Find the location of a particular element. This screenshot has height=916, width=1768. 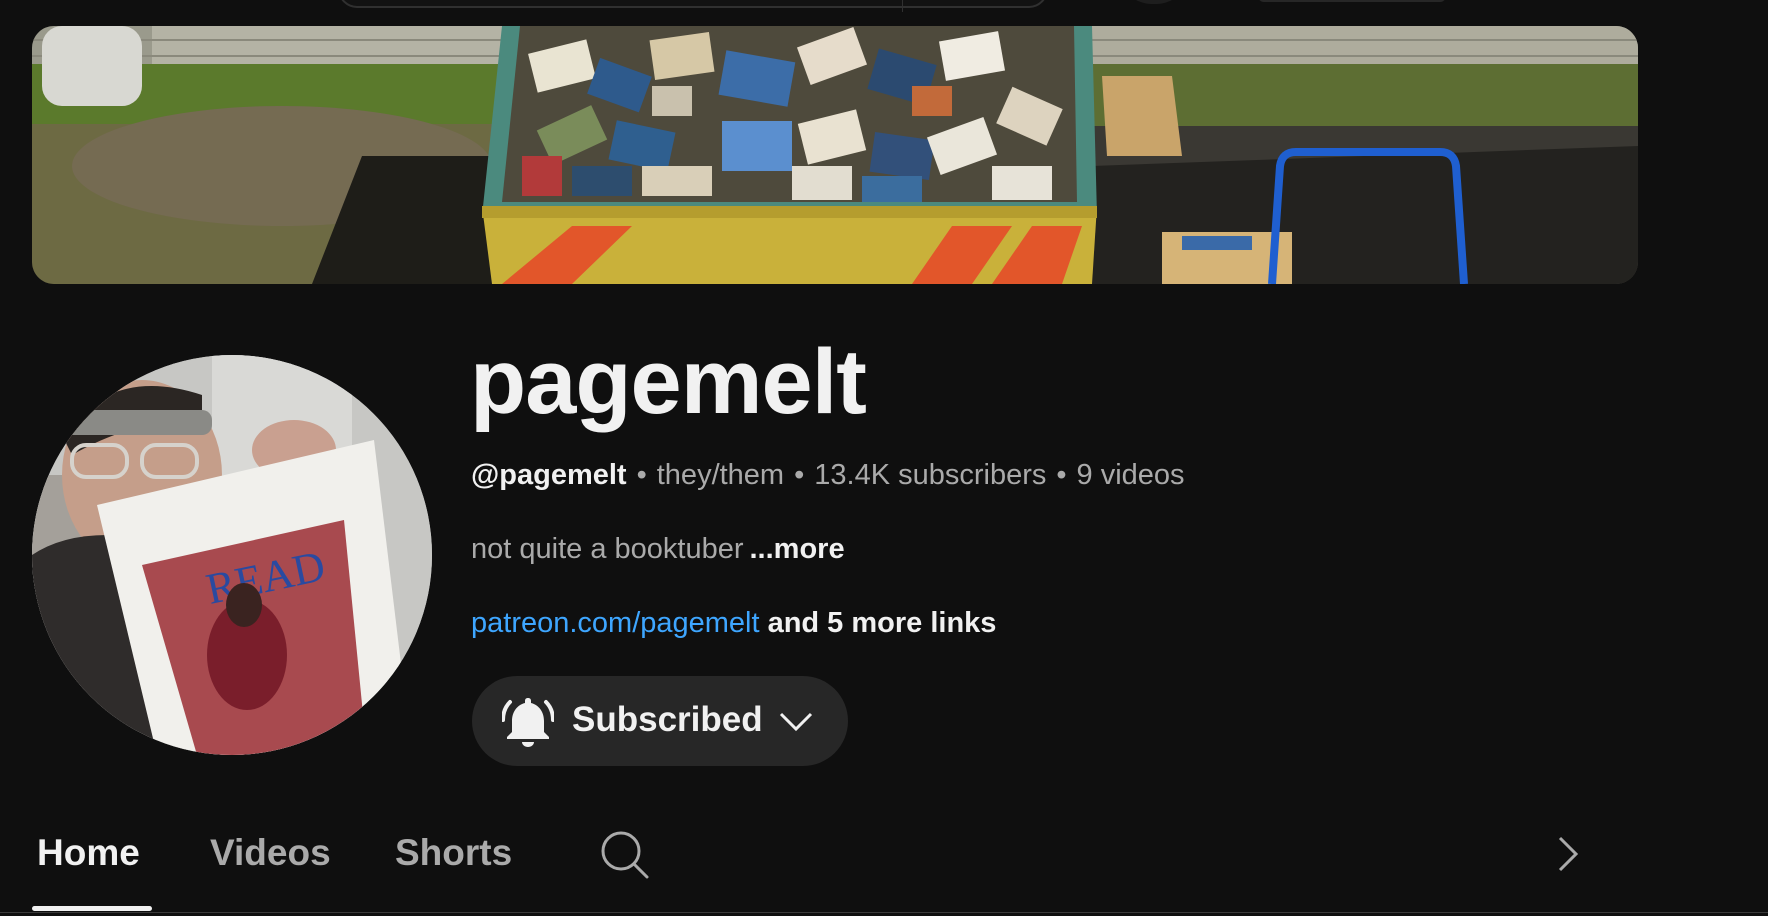

channel-description: not quite a booktuber ...more is located at coordinates (658, 549).